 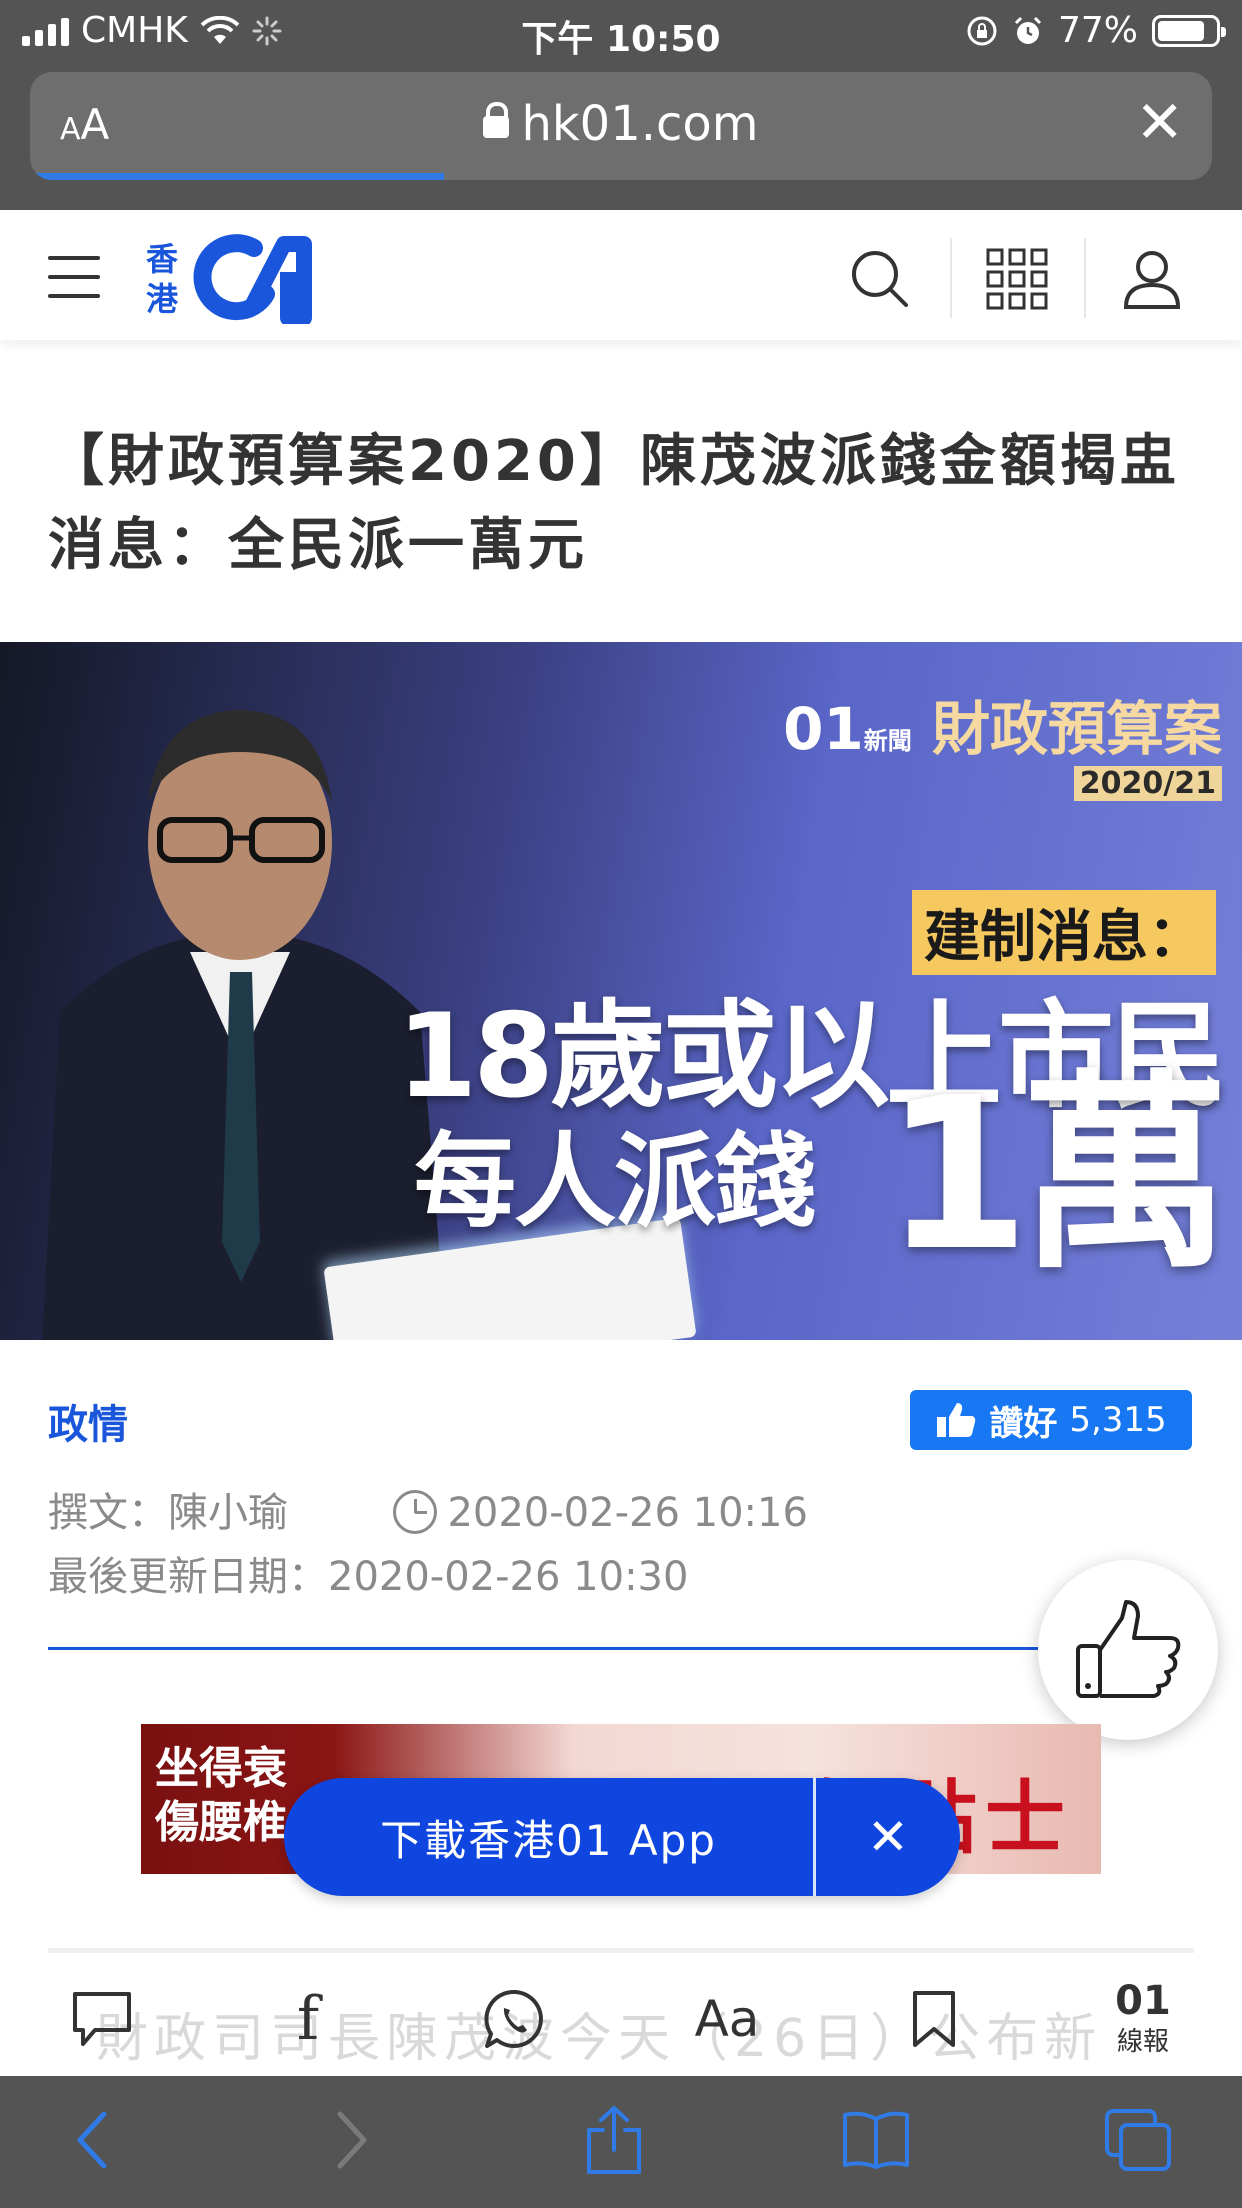 I want to click on share-icon, so click(x=614, y=2140).